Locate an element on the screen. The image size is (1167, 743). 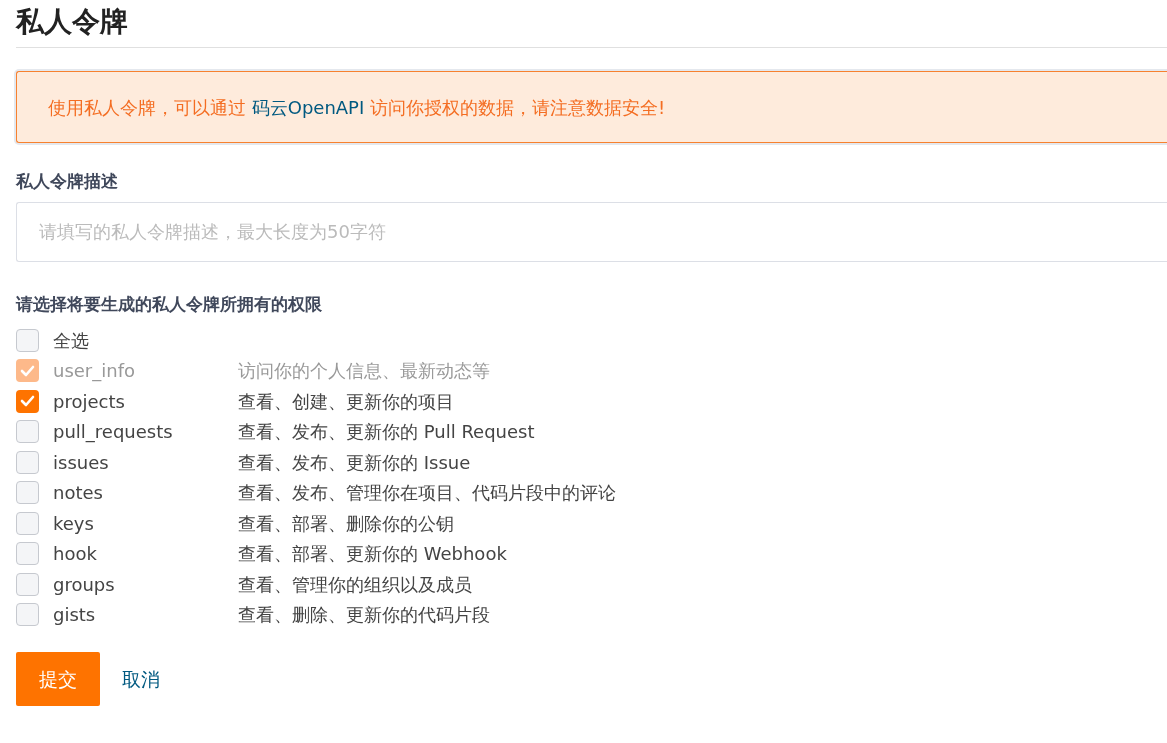
permission-description: 访问你的个人信息、最新动态等 is located at coordinates (364, 371).